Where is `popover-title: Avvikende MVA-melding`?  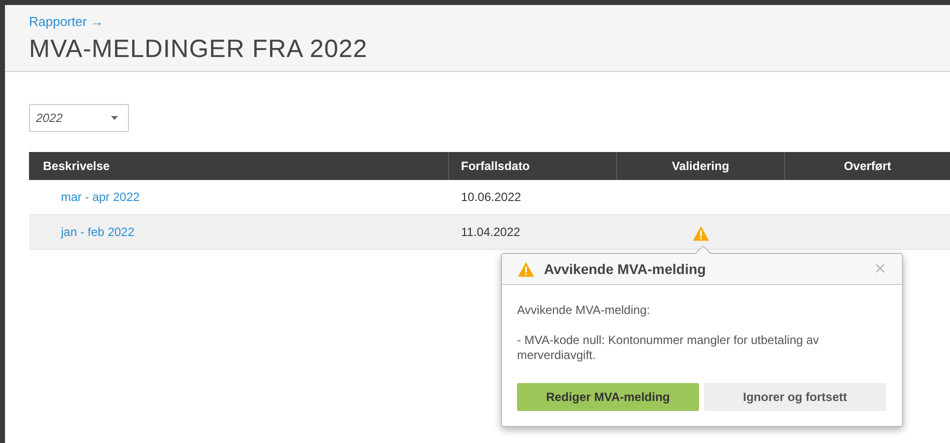
popover-title: Avvikende MVA-melding is located at coordinates (625, 269).